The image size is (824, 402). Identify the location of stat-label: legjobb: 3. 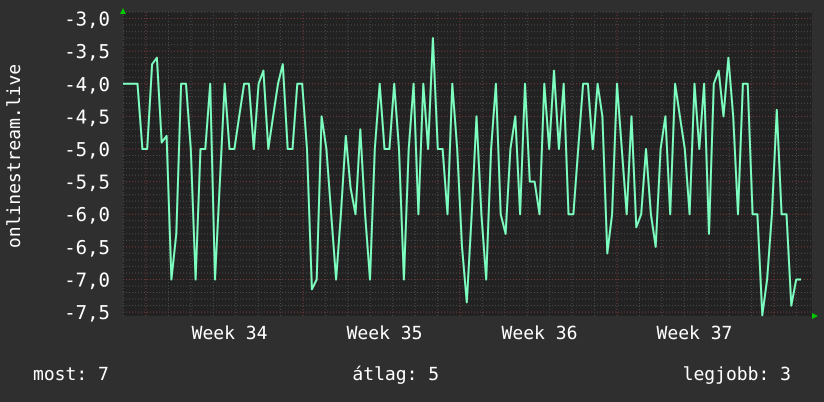
(736, 374).